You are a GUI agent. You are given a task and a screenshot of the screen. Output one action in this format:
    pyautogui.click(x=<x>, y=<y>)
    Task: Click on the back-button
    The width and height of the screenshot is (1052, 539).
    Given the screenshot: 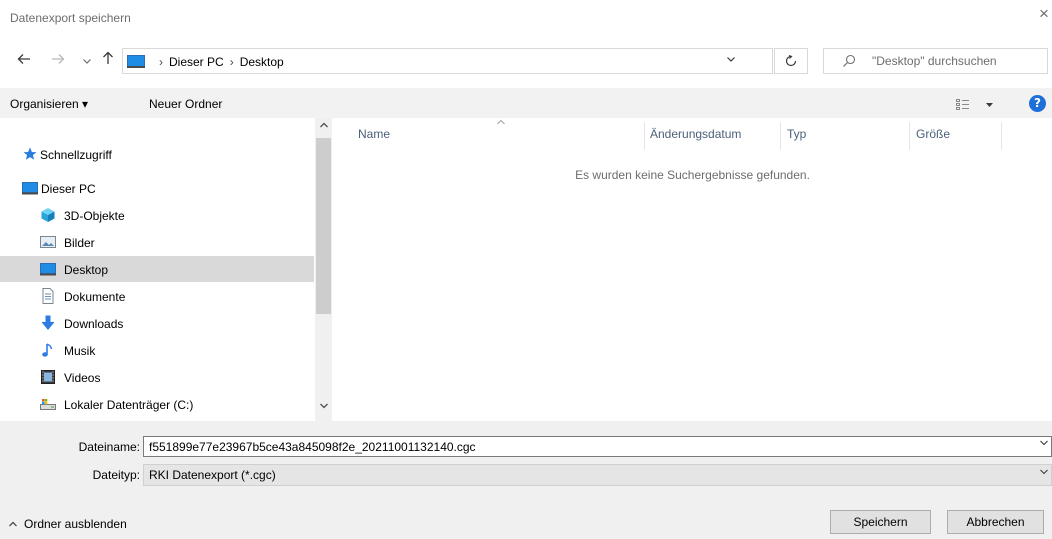 What is the action you would take?
    pyautogui.click(x=24, y=61)
    